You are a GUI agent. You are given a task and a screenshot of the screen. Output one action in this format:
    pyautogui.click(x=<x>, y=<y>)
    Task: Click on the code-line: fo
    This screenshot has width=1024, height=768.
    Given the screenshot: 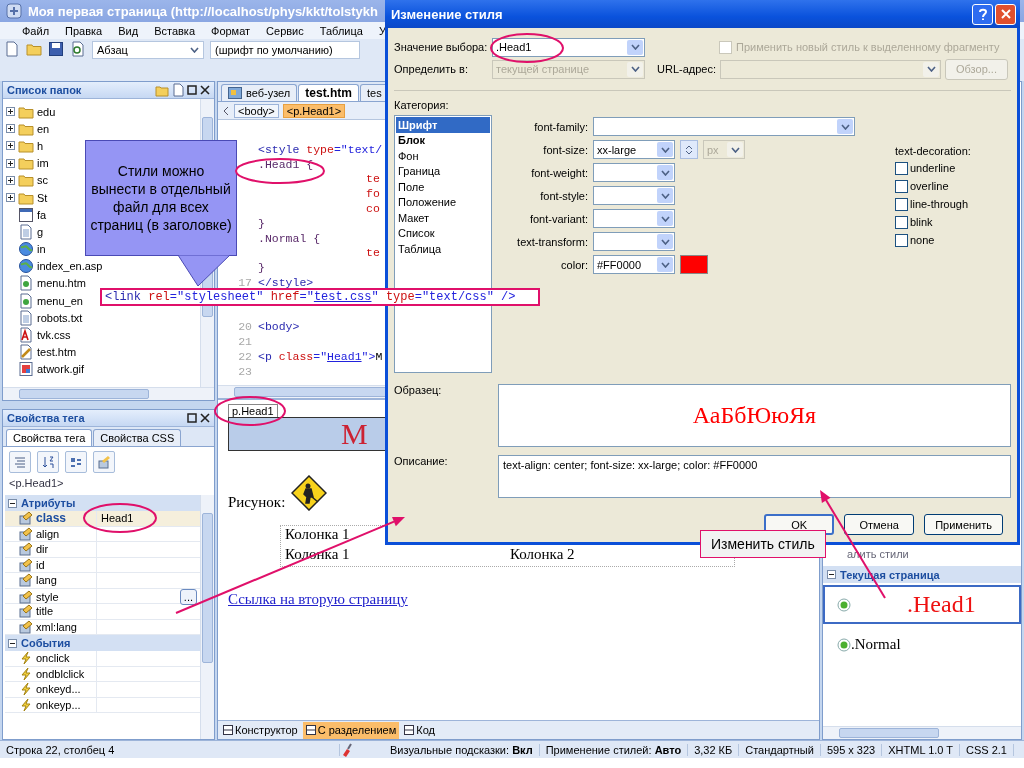 What is the action you would take?
    pyautogui.click(x=372, y=194)
    